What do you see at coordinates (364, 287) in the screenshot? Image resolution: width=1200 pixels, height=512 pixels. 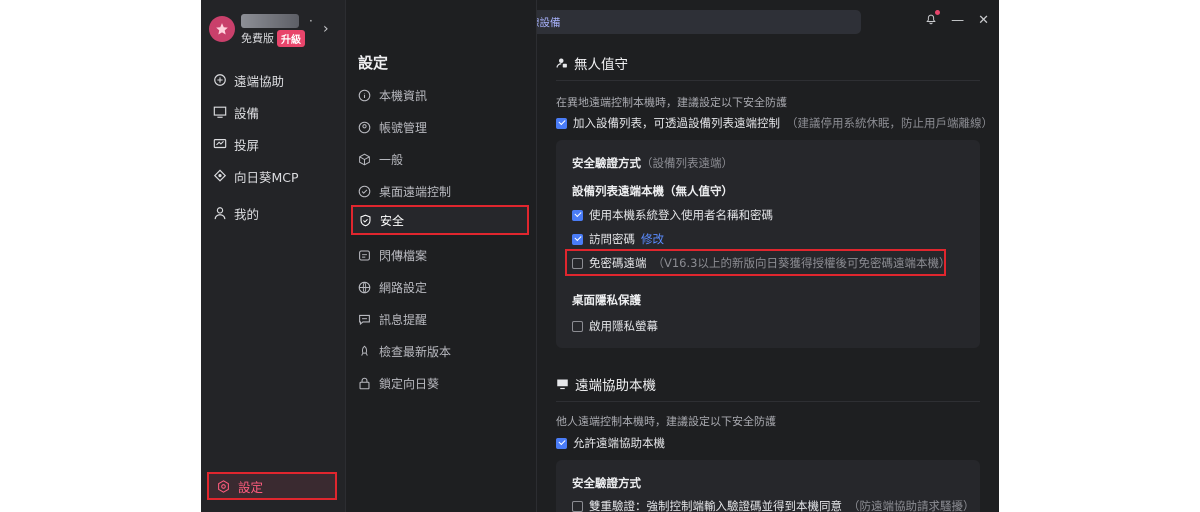 I see `globe-icon` at bounding box center [364, 287].